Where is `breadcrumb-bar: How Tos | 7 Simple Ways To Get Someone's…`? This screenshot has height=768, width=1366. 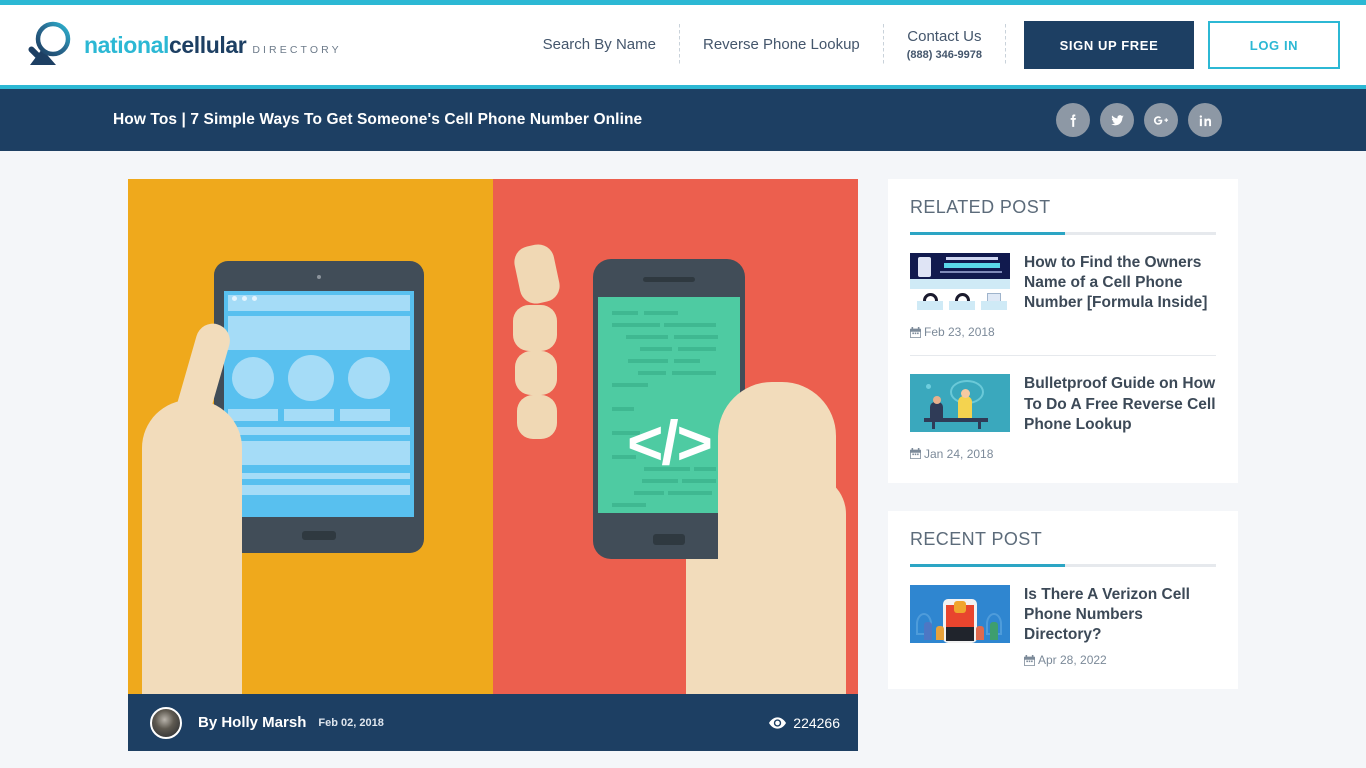 breadcrumb-bar: How Tos | 7 Simple Ways To Get Someone's… is located at coordinates (683, 120).